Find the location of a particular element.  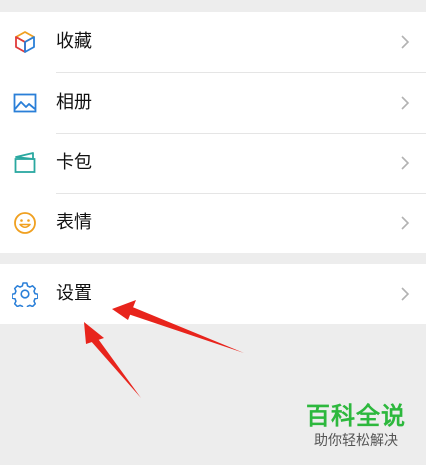

menu-item-card-wallet: 卡包 is located at coordinates (213, 163).